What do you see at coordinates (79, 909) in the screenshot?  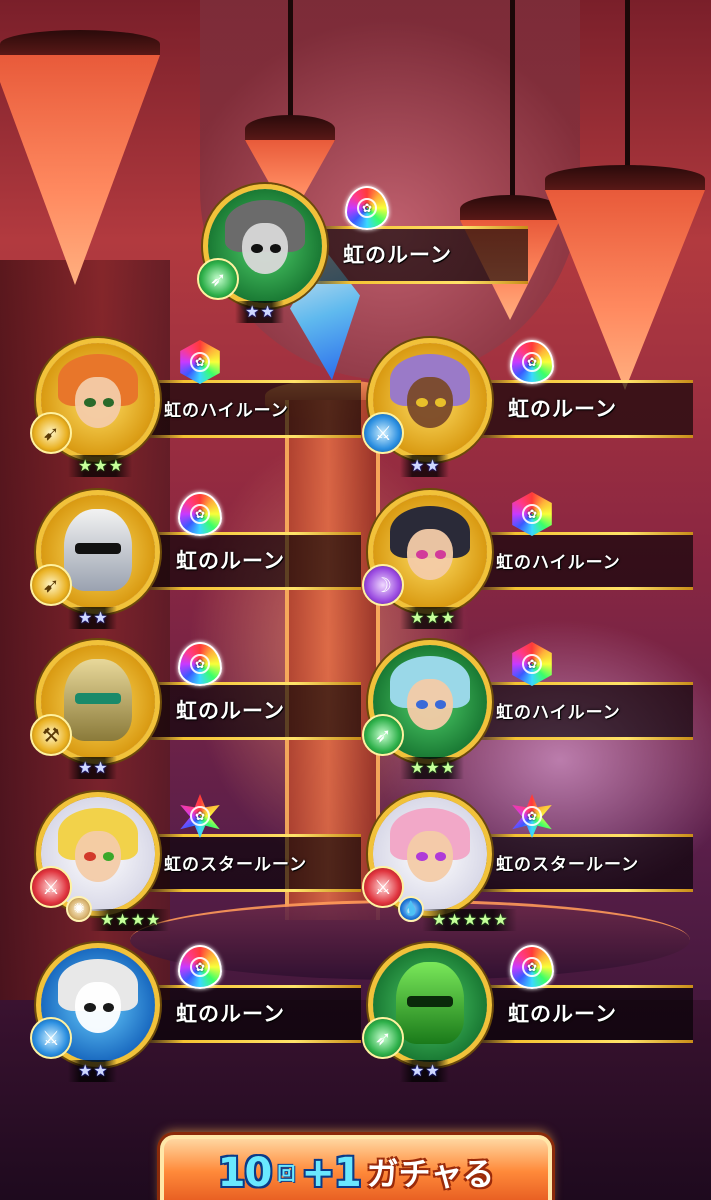 I see `light-attribute-icon: ✺` at bounding box center [79, 909].